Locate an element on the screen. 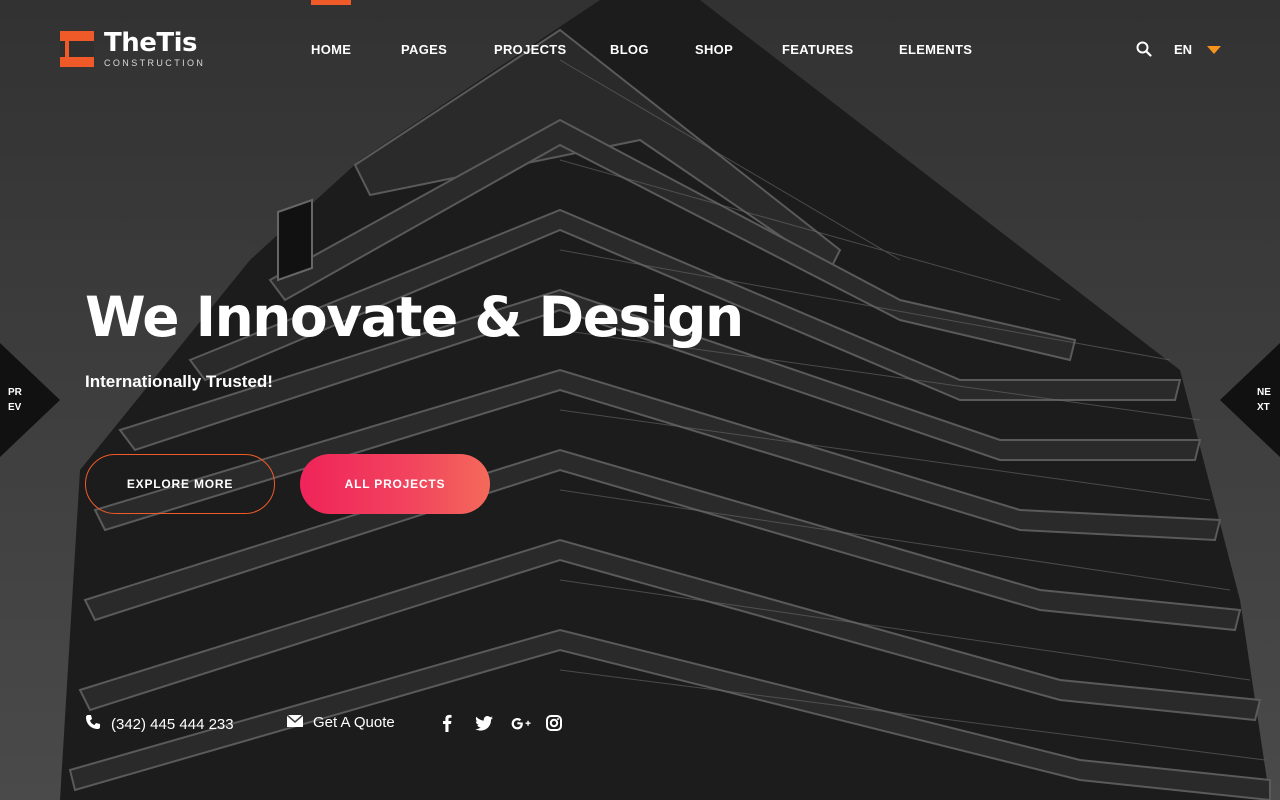 Image resolution: width=1280 pixels, height=800 pixels. all-projects-button: ALL PROJECTS is located at coordinates (395, 484).